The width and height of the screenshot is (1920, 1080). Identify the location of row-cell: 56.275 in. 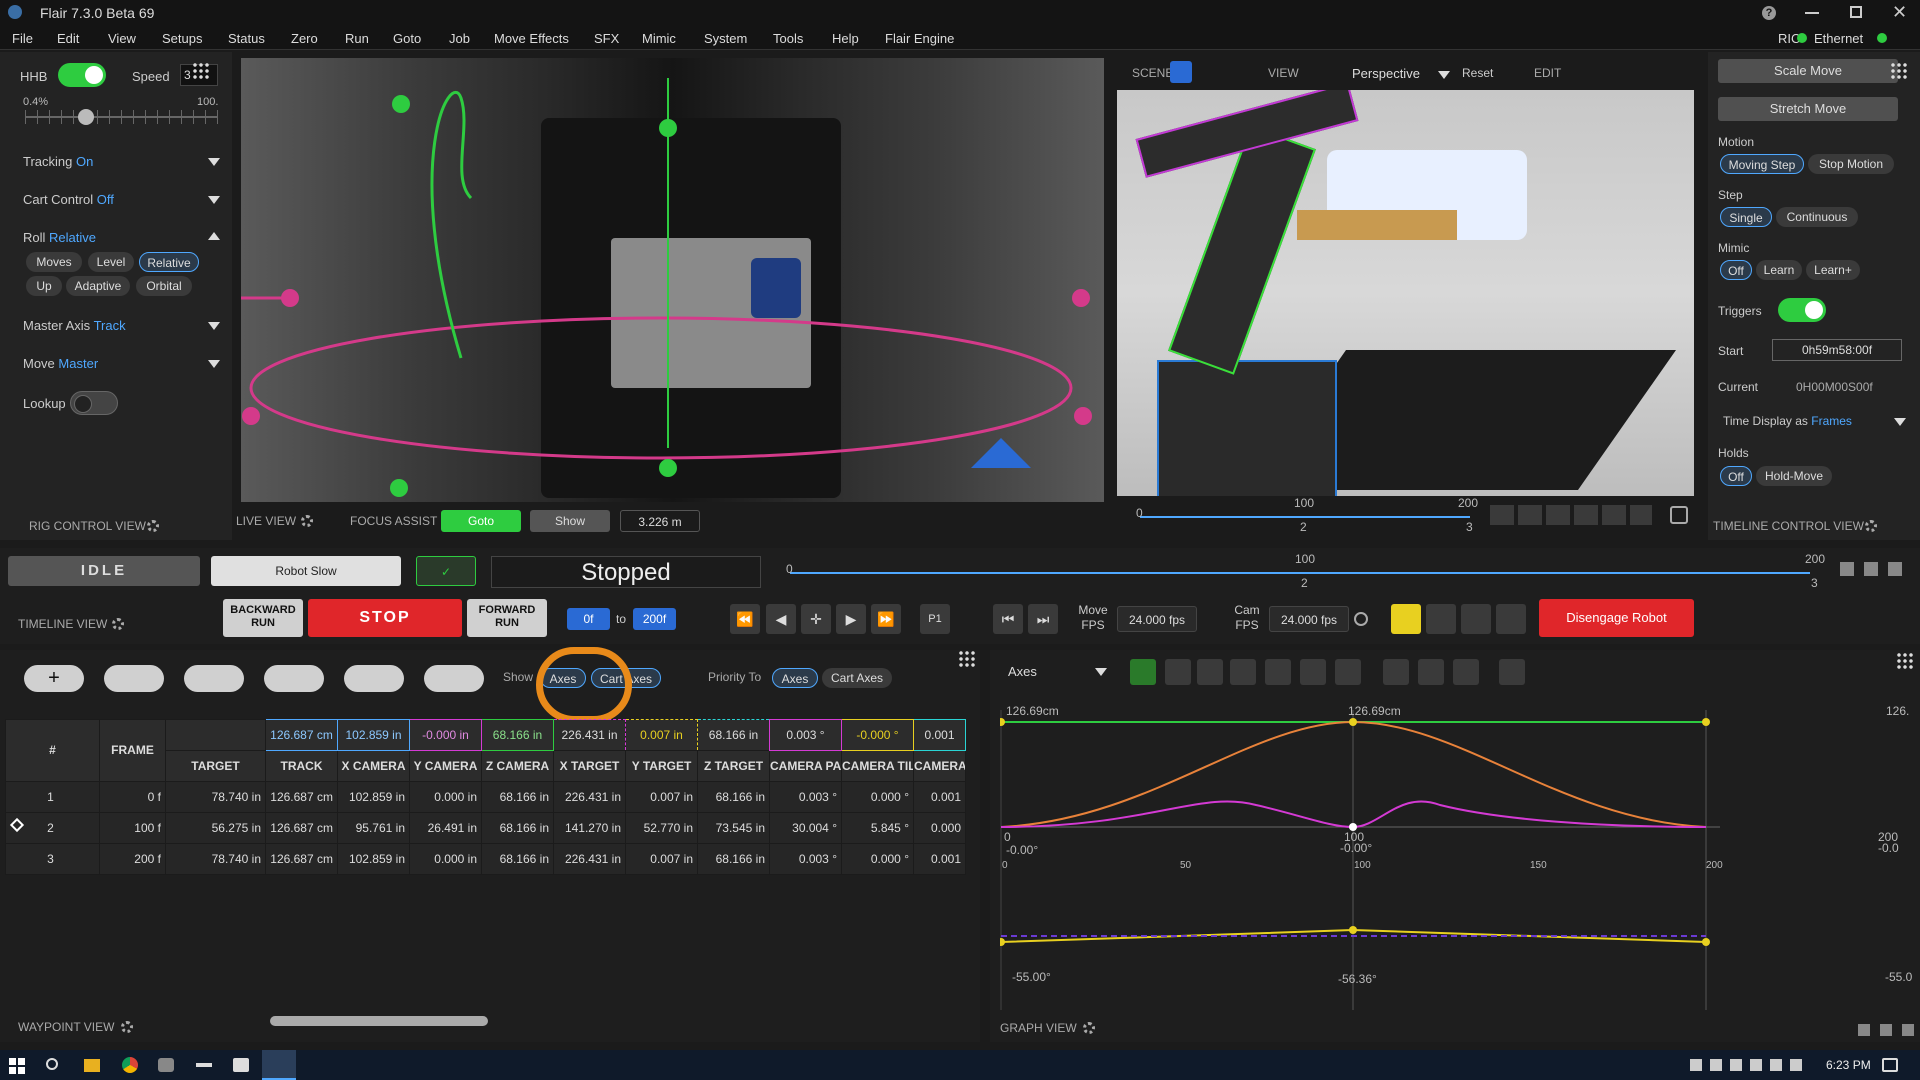
(215, 828).